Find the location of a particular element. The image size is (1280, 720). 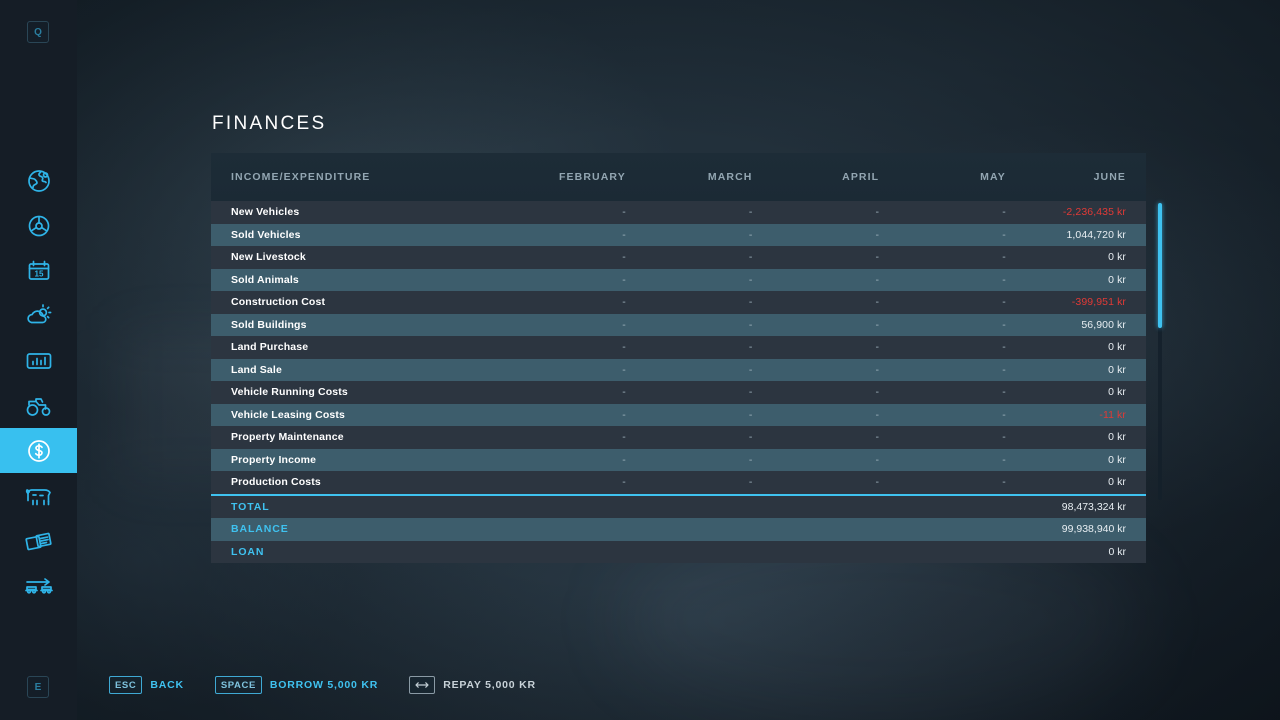

table-row: Property Income - - - - 0 kr is located at coordinates (678, 459).